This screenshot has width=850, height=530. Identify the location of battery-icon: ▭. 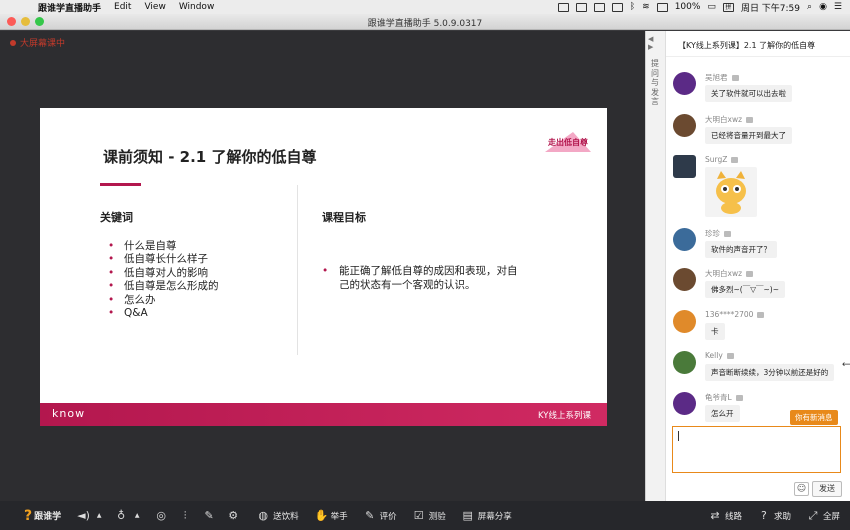
(711, 7).